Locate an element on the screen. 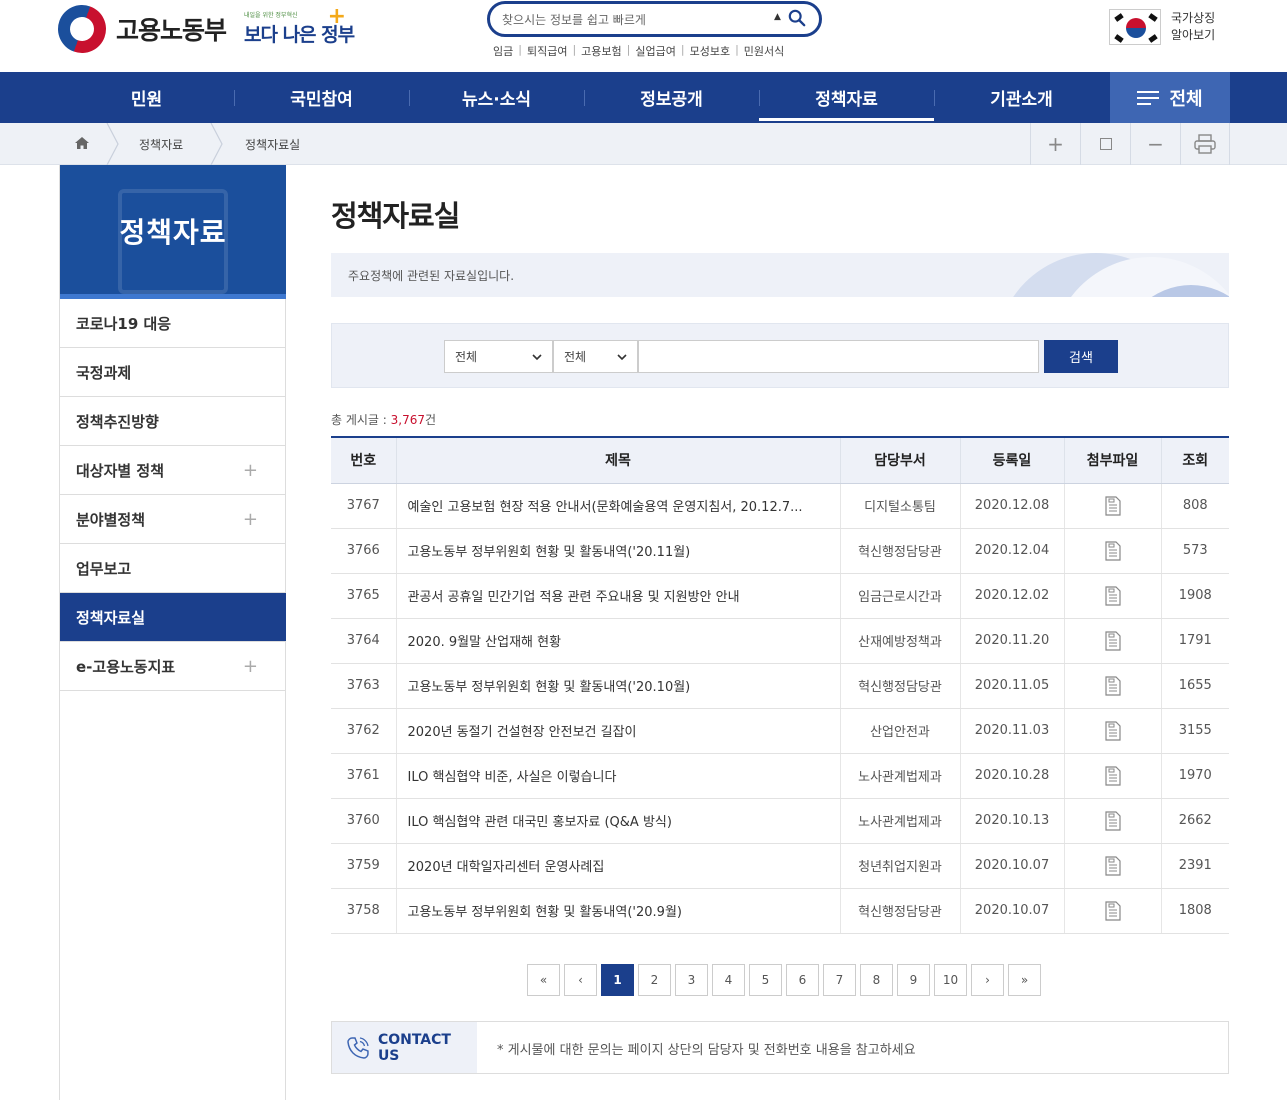 The height and width of the screenshot is (1100, 1287). search-input is located at coordinates (632, 20).